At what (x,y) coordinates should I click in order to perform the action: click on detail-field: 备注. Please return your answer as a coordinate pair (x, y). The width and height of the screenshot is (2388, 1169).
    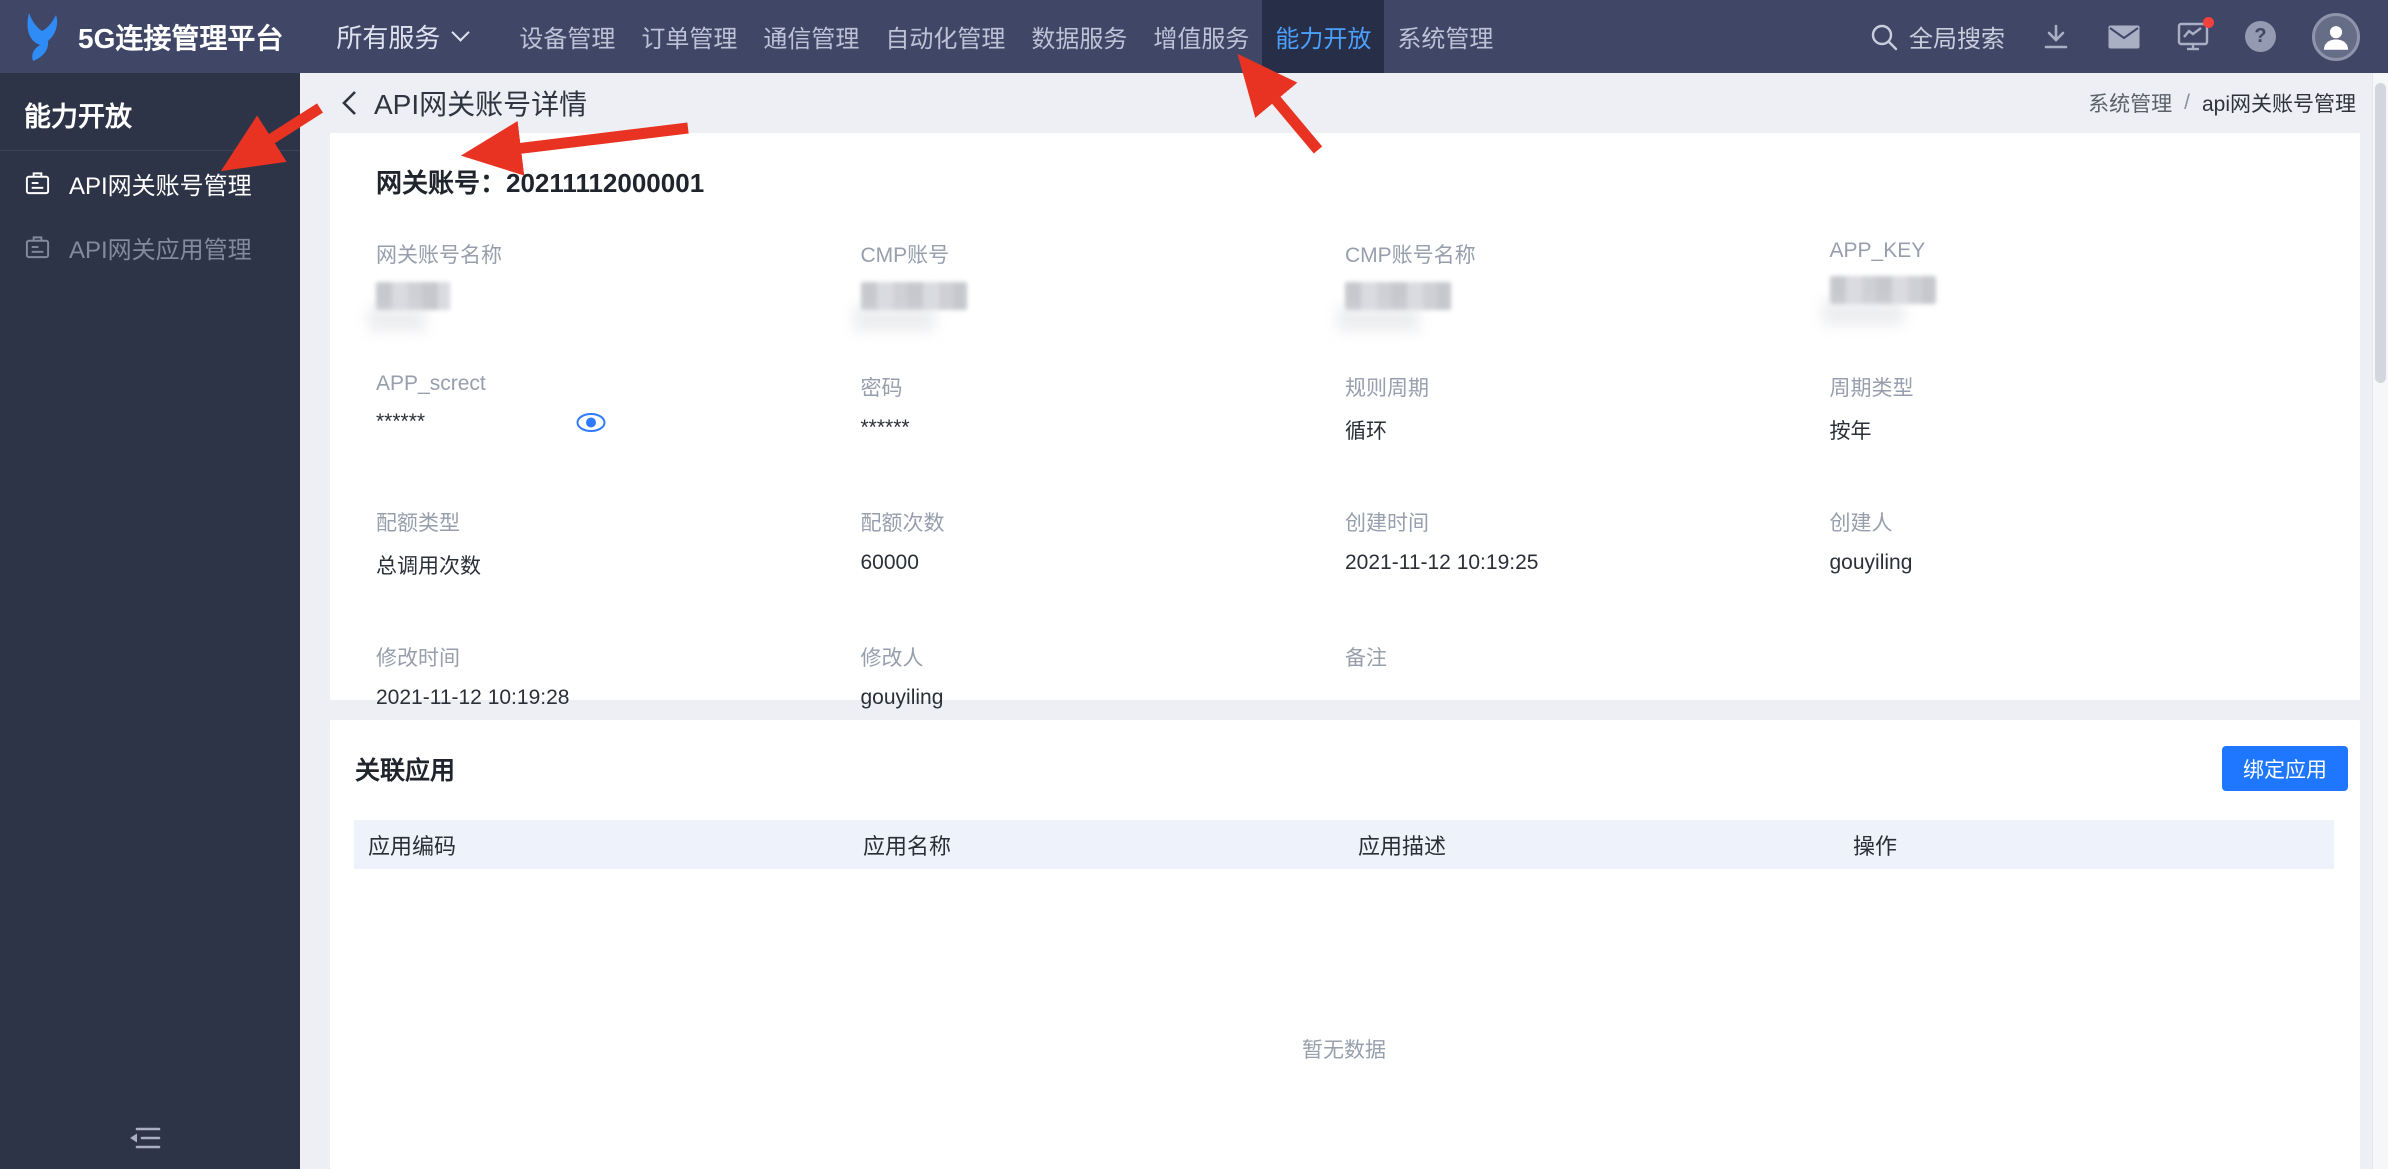
    Looking at the image, I should click on (1587, 676).